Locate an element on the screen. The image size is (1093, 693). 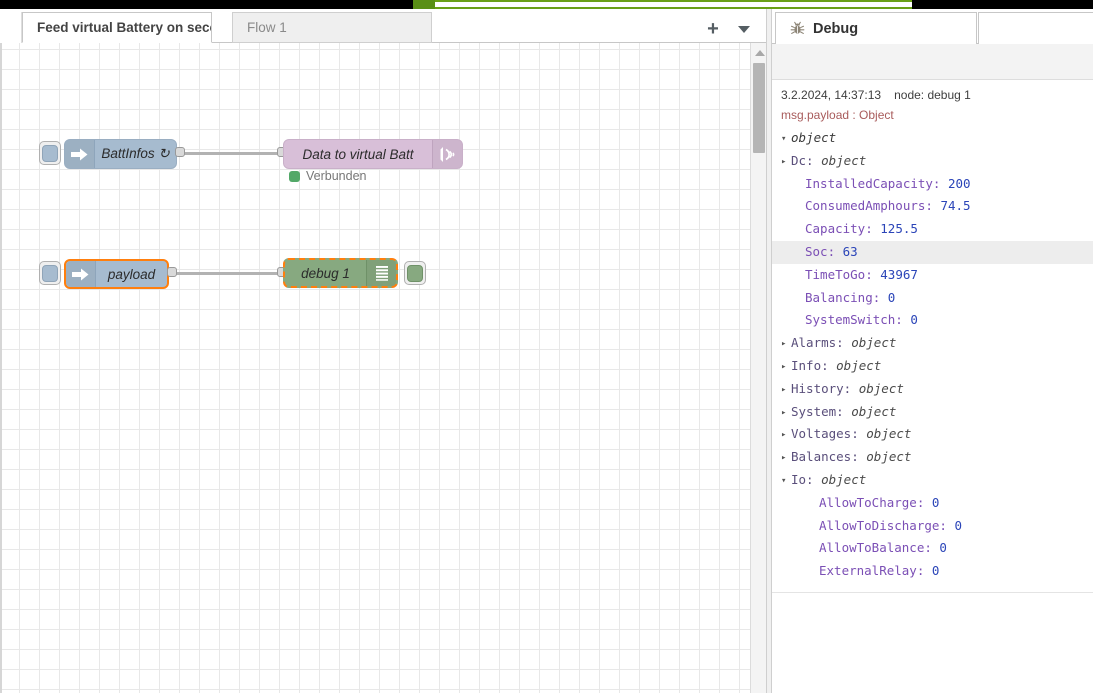
tree-row: InstalledCapacity: 200 is located at coordinates (932, 184).